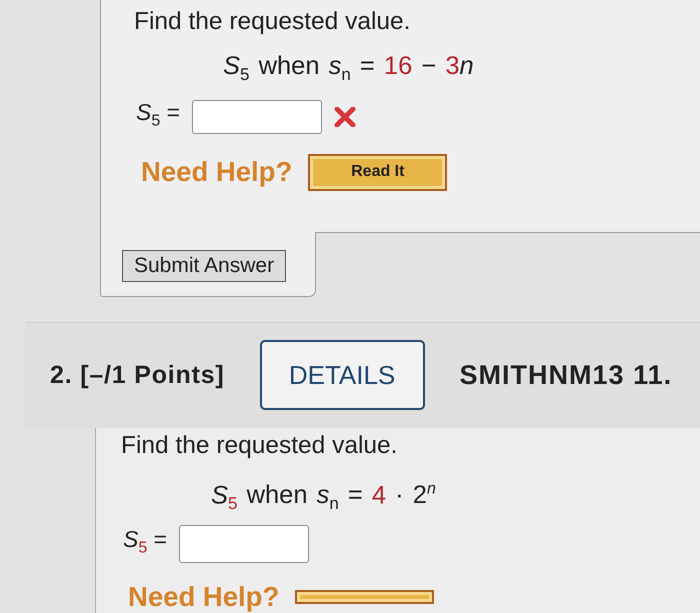 This screenshot has width=700, height=613. Describe the element at coordinates (378, 172) in the screenshot. I see `read-it-button: Read It` at that location.